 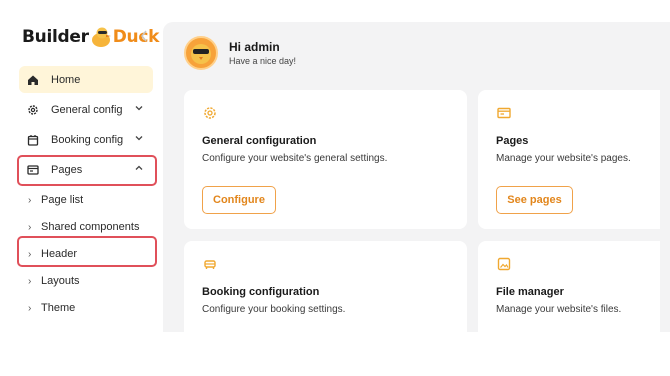 I want to click on header-highlight-box, so click(x=87, y=251).